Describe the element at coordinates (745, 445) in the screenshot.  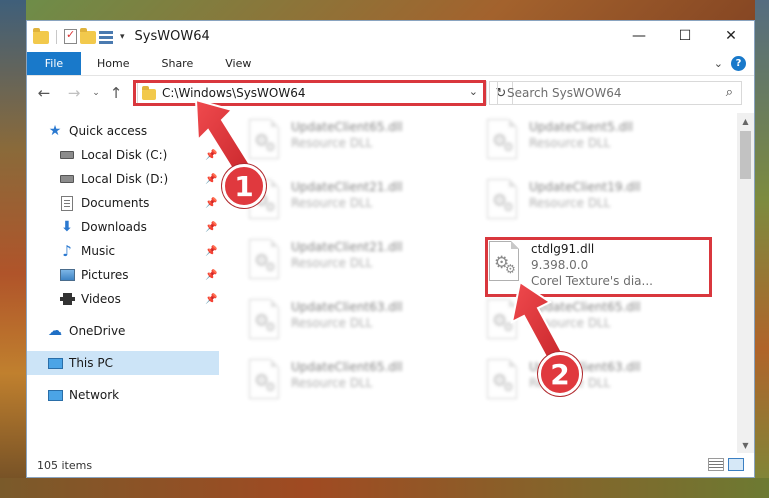
I see `scroll-down-icon: ▼` at that location.